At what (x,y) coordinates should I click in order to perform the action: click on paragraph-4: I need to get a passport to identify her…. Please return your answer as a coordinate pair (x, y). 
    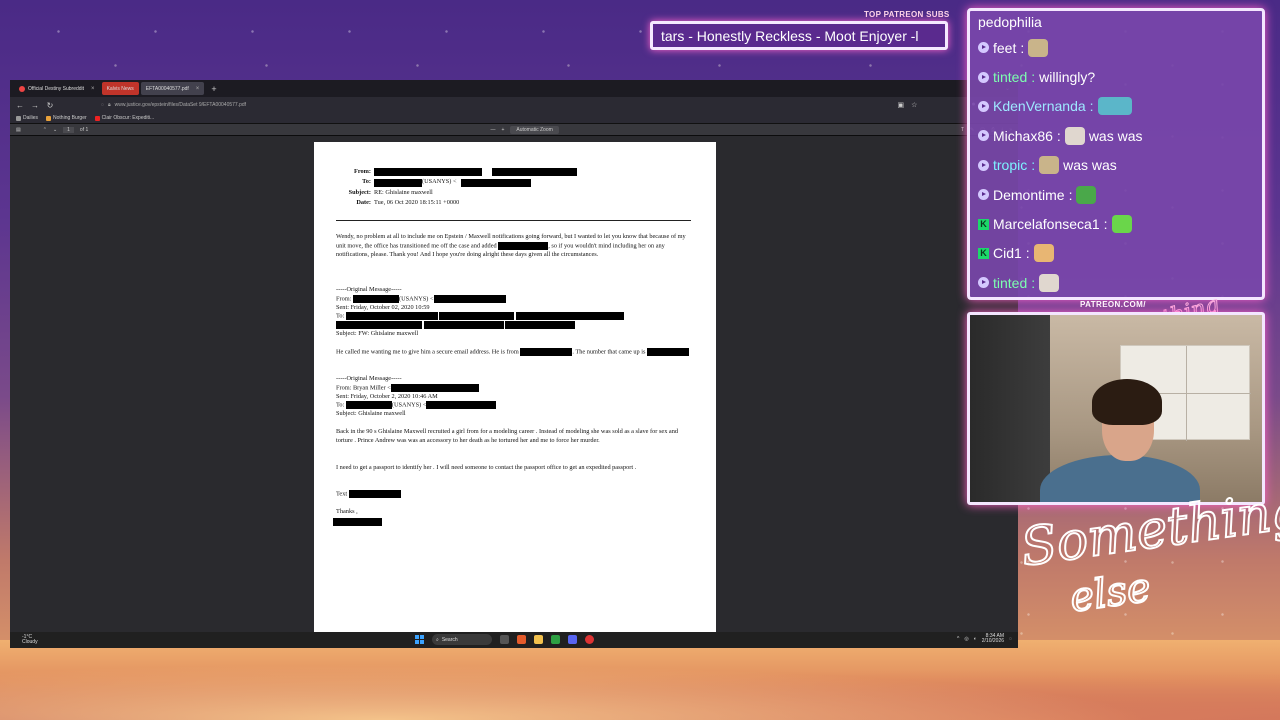
    Looking at the image, I should click on (486, 467).